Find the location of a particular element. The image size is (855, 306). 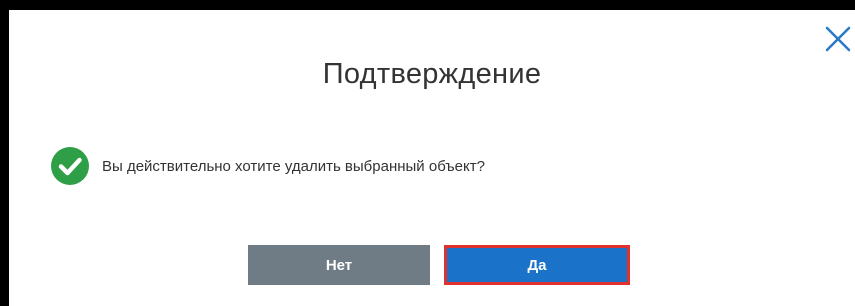

no-button: Нет is located at coordinates (339, 265).